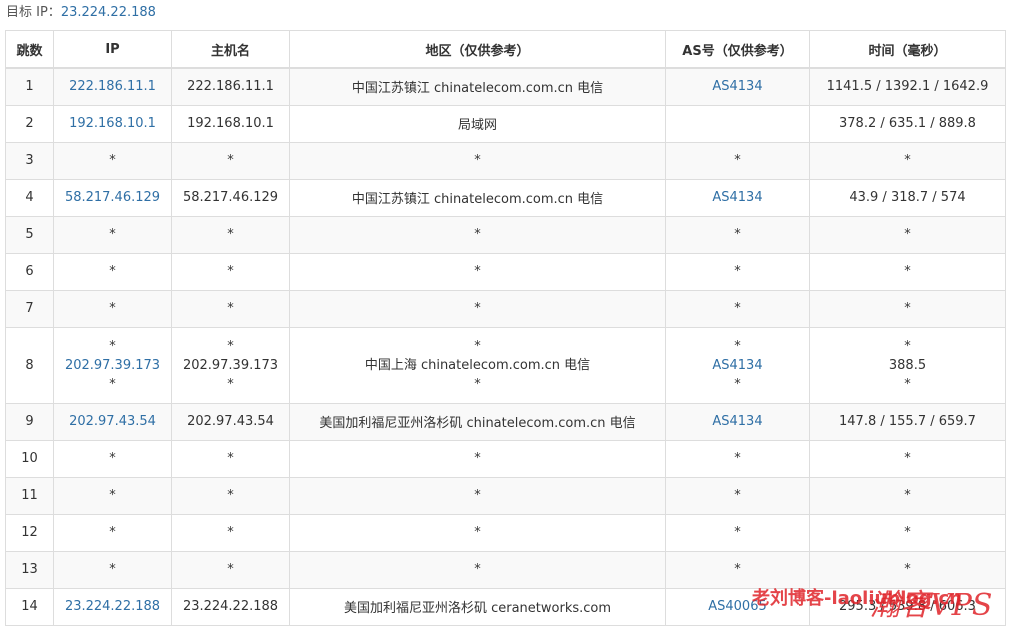 This screenshot has width=1012, height=634. I want to click on hostname-cell-line: 202.97.39.173, so click(230, 365).